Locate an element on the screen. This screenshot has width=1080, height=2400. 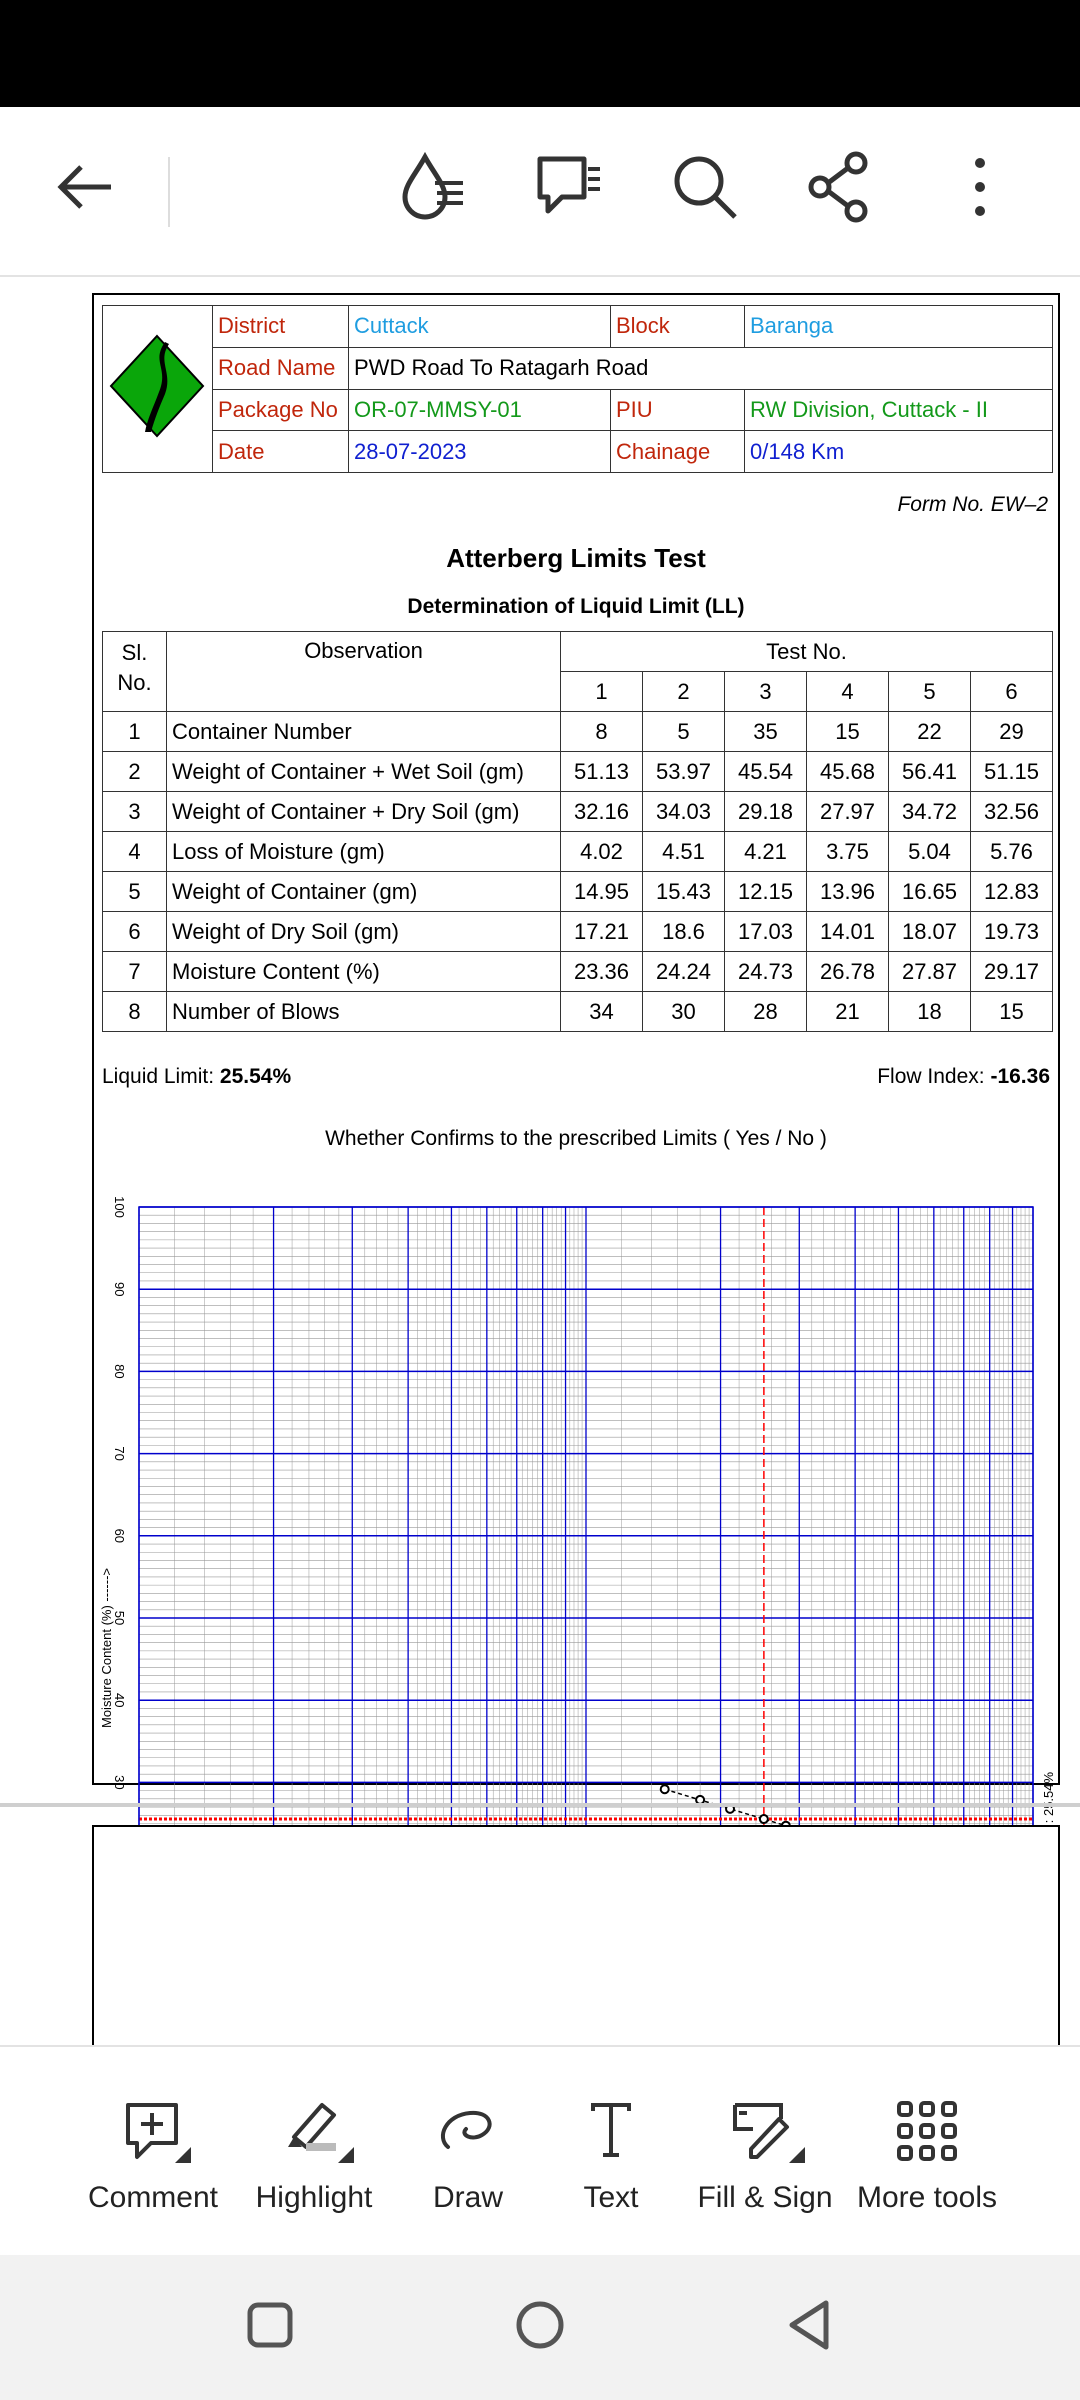
comment-add-icon is located at coordinates (158, 2133).